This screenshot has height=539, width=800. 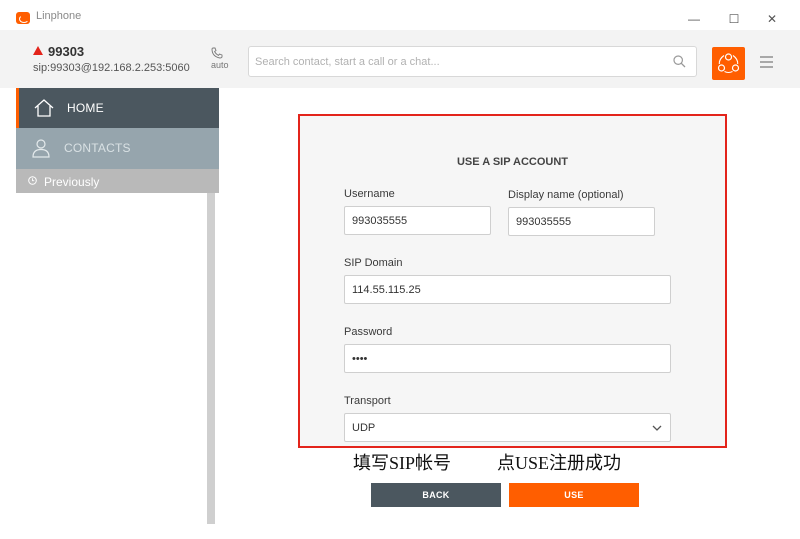 I want to click on use-button: USE, so click(x=574, y=495).